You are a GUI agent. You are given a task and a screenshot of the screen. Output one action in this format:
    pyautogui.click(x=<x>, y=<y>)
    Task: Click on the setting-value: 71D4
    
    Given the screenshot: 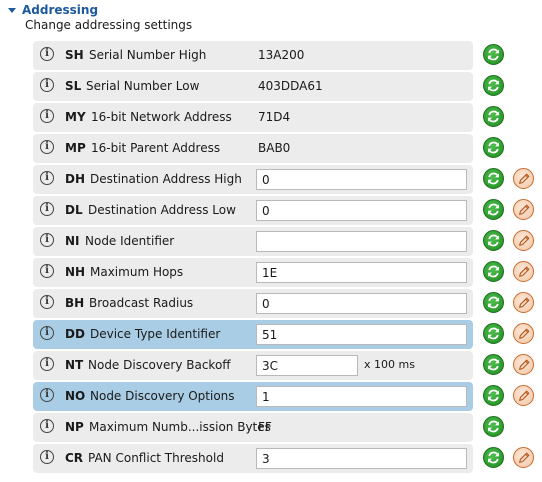 What is the action you would take?
    pyautogui.click(x=274, y=117)
    